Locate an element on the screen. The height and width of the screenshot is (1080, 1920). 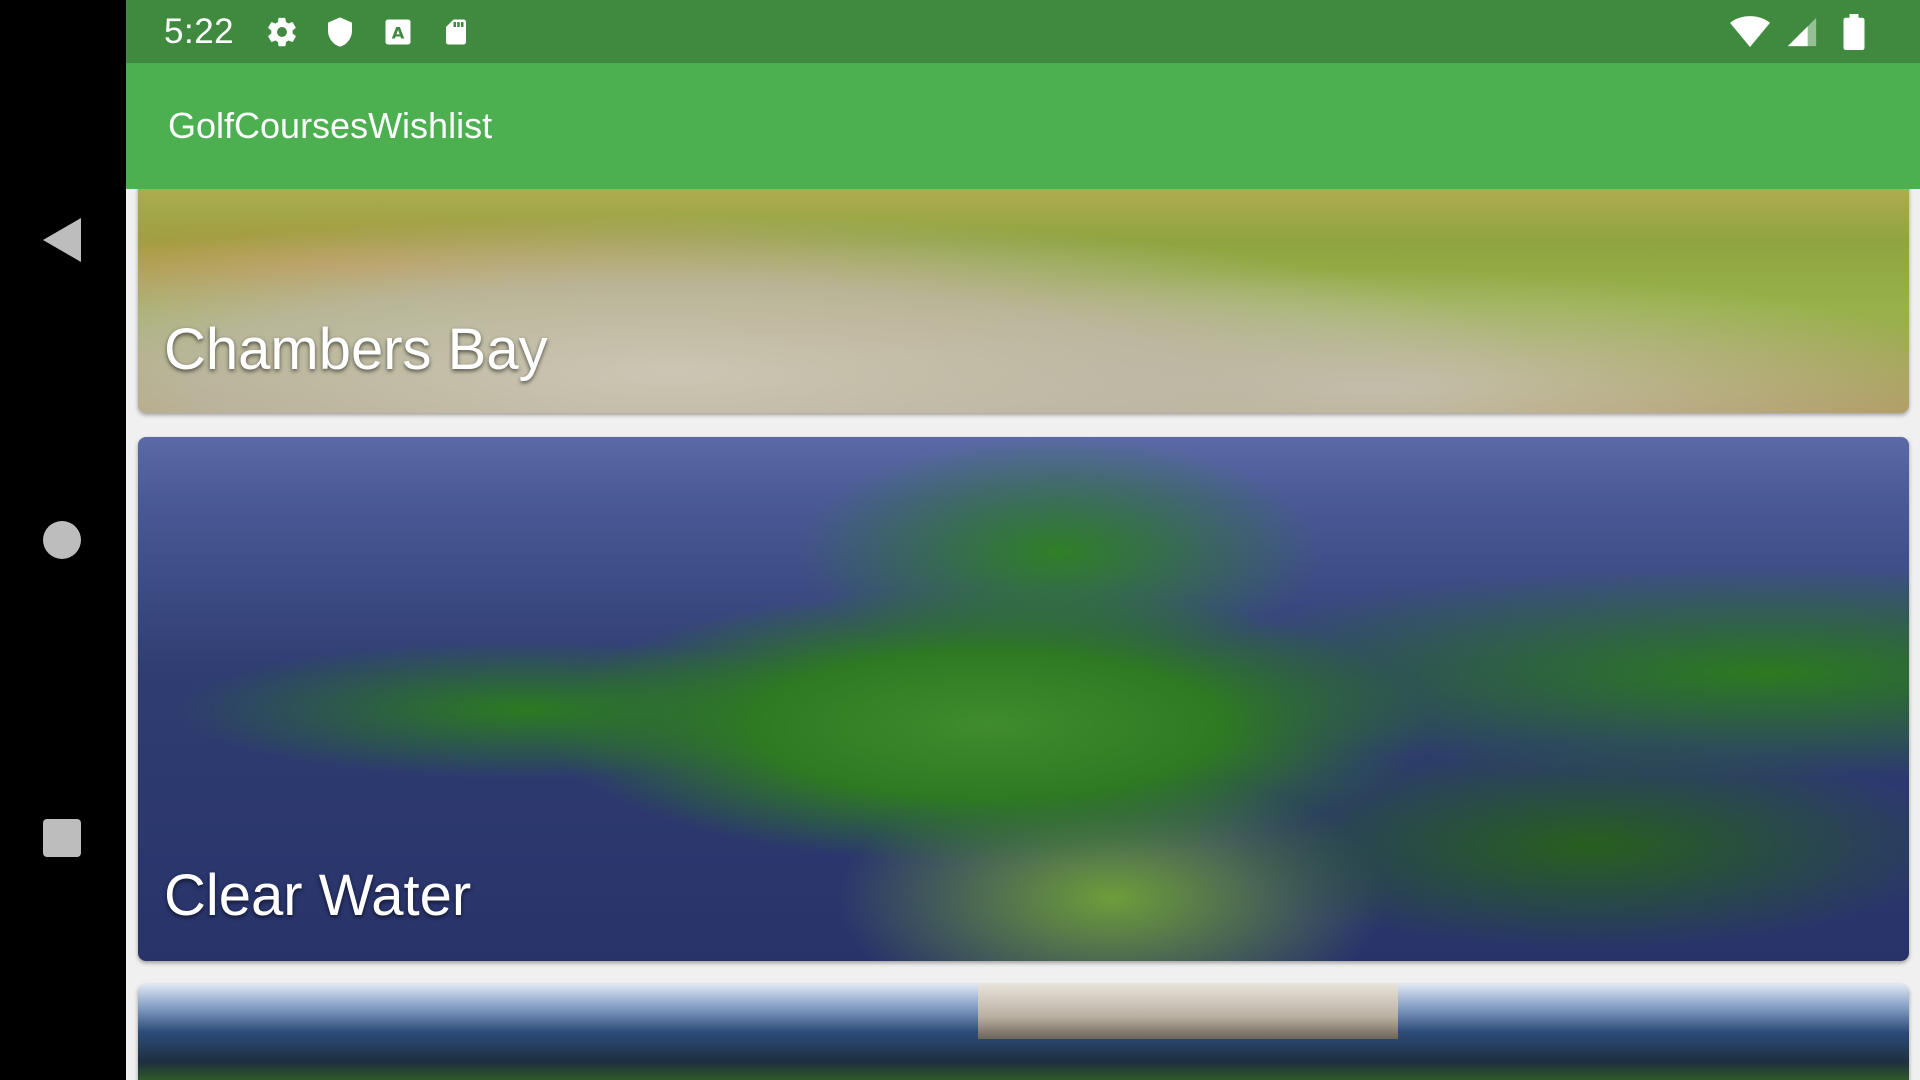
app-title: GolfCoursesWishlist is located at coordinates (330, 125).